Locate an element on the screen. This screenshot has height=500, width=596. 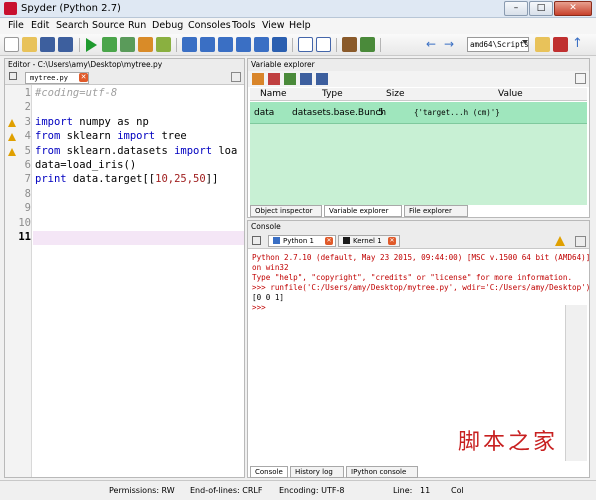
fullscreen-icon is located at coordinates (323, 44).